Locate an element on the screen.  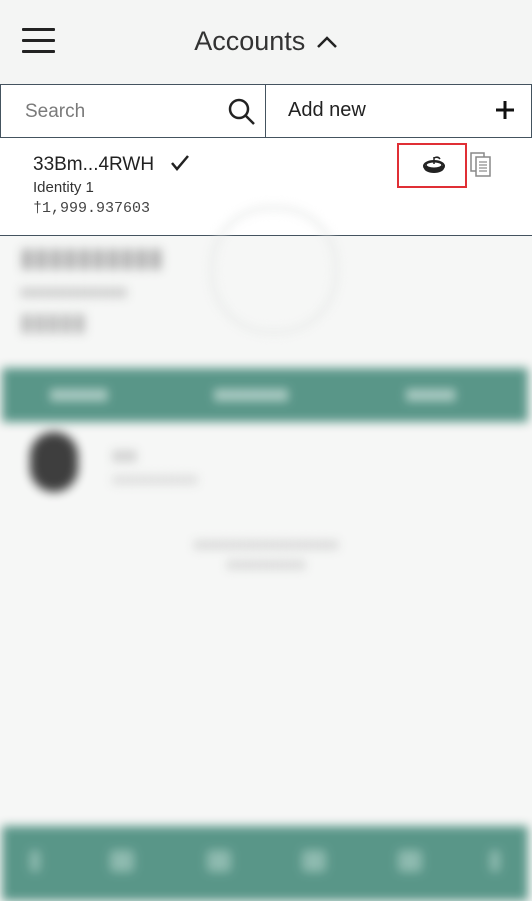
chevron-up-icon is located at coordinates (326, 41).